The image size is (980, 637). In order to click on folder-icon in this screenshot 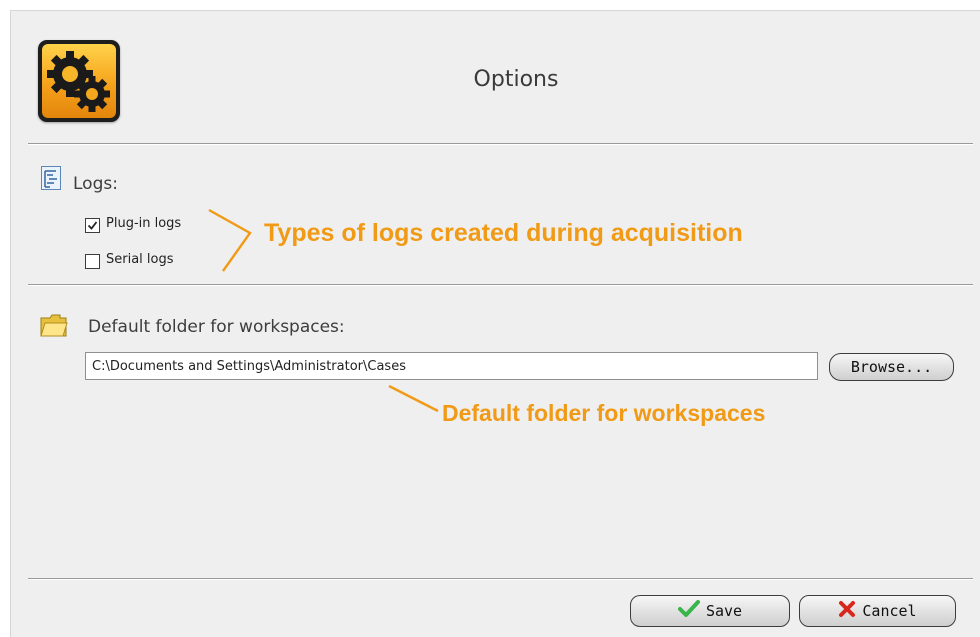, I will do `click(54, 328)`.